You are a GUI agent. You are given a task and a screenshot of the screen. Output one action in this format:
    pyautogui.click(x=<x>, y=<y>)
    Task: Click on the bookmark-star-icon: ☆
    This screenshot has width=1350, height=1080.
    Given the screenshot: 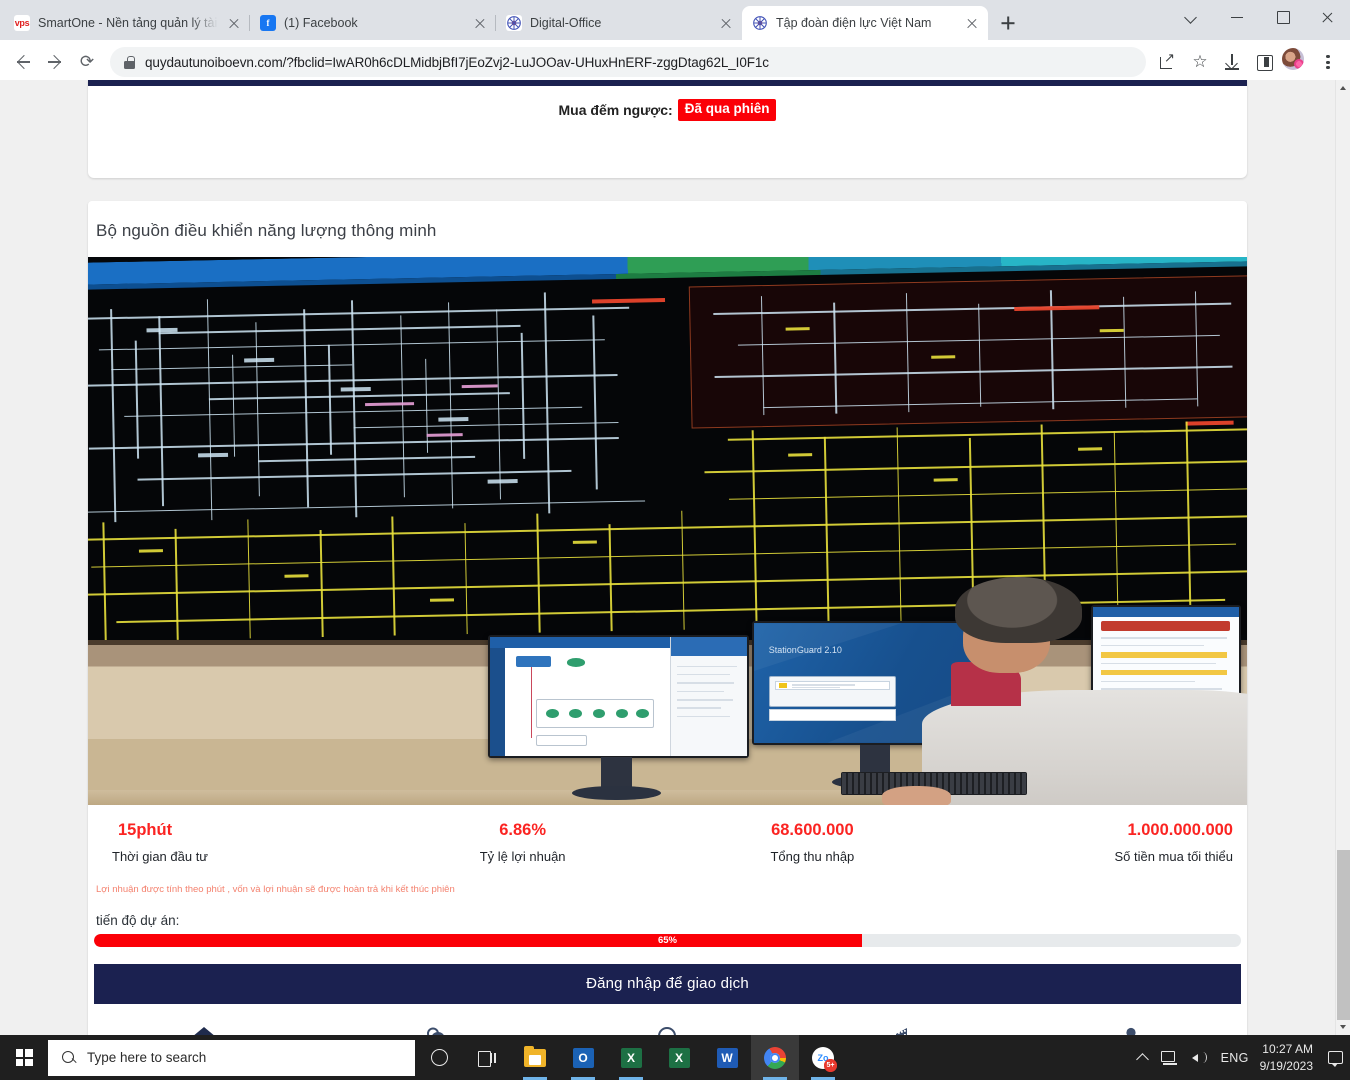 What is the action you would take?
    pyautogui.click(x=1200, y=62)
    